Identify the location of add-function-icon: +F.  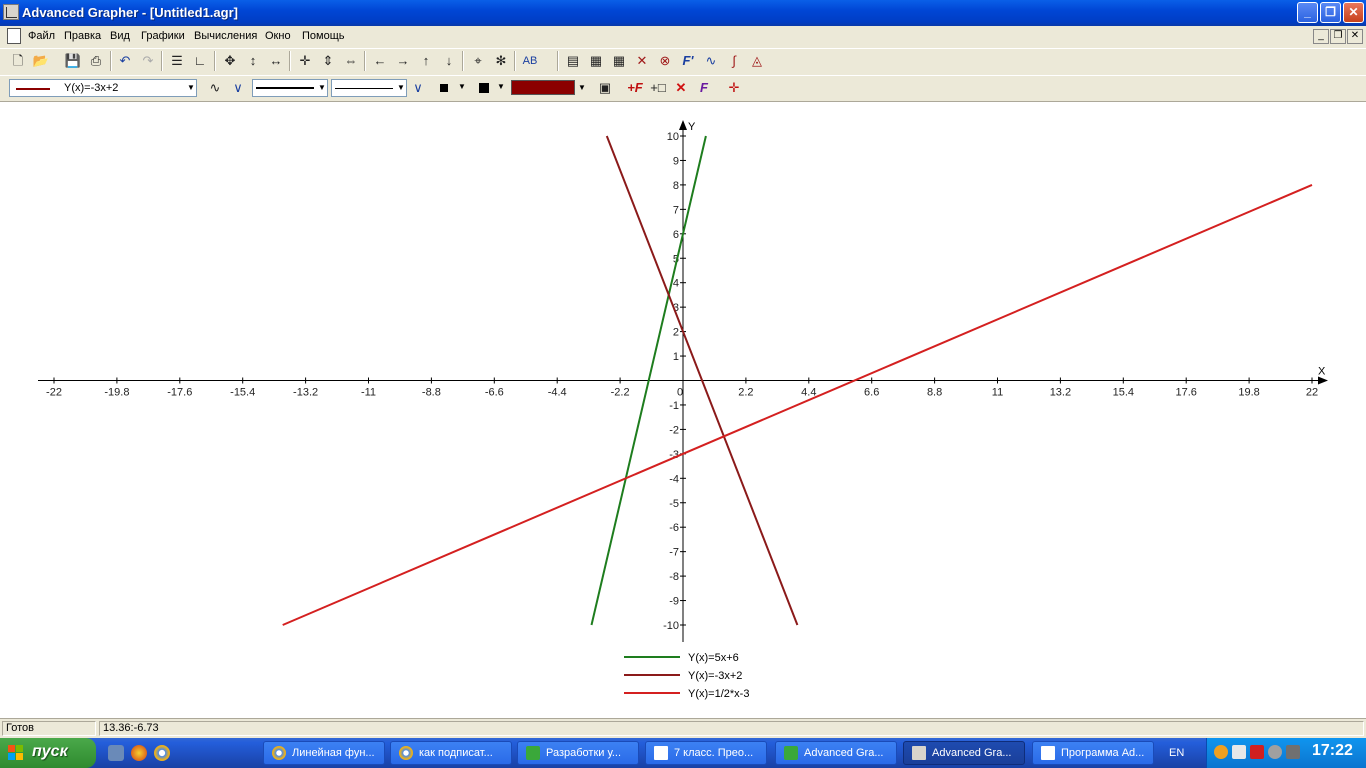
(635, 88).